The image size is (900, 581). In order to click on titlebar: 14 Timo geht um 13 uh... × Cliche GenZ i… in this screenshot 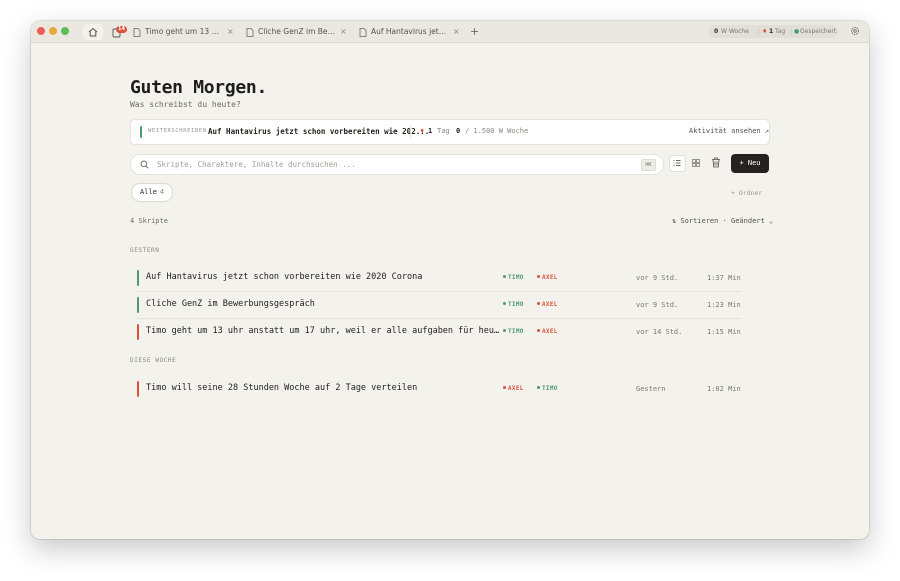, I will do `click(450, 32)`.